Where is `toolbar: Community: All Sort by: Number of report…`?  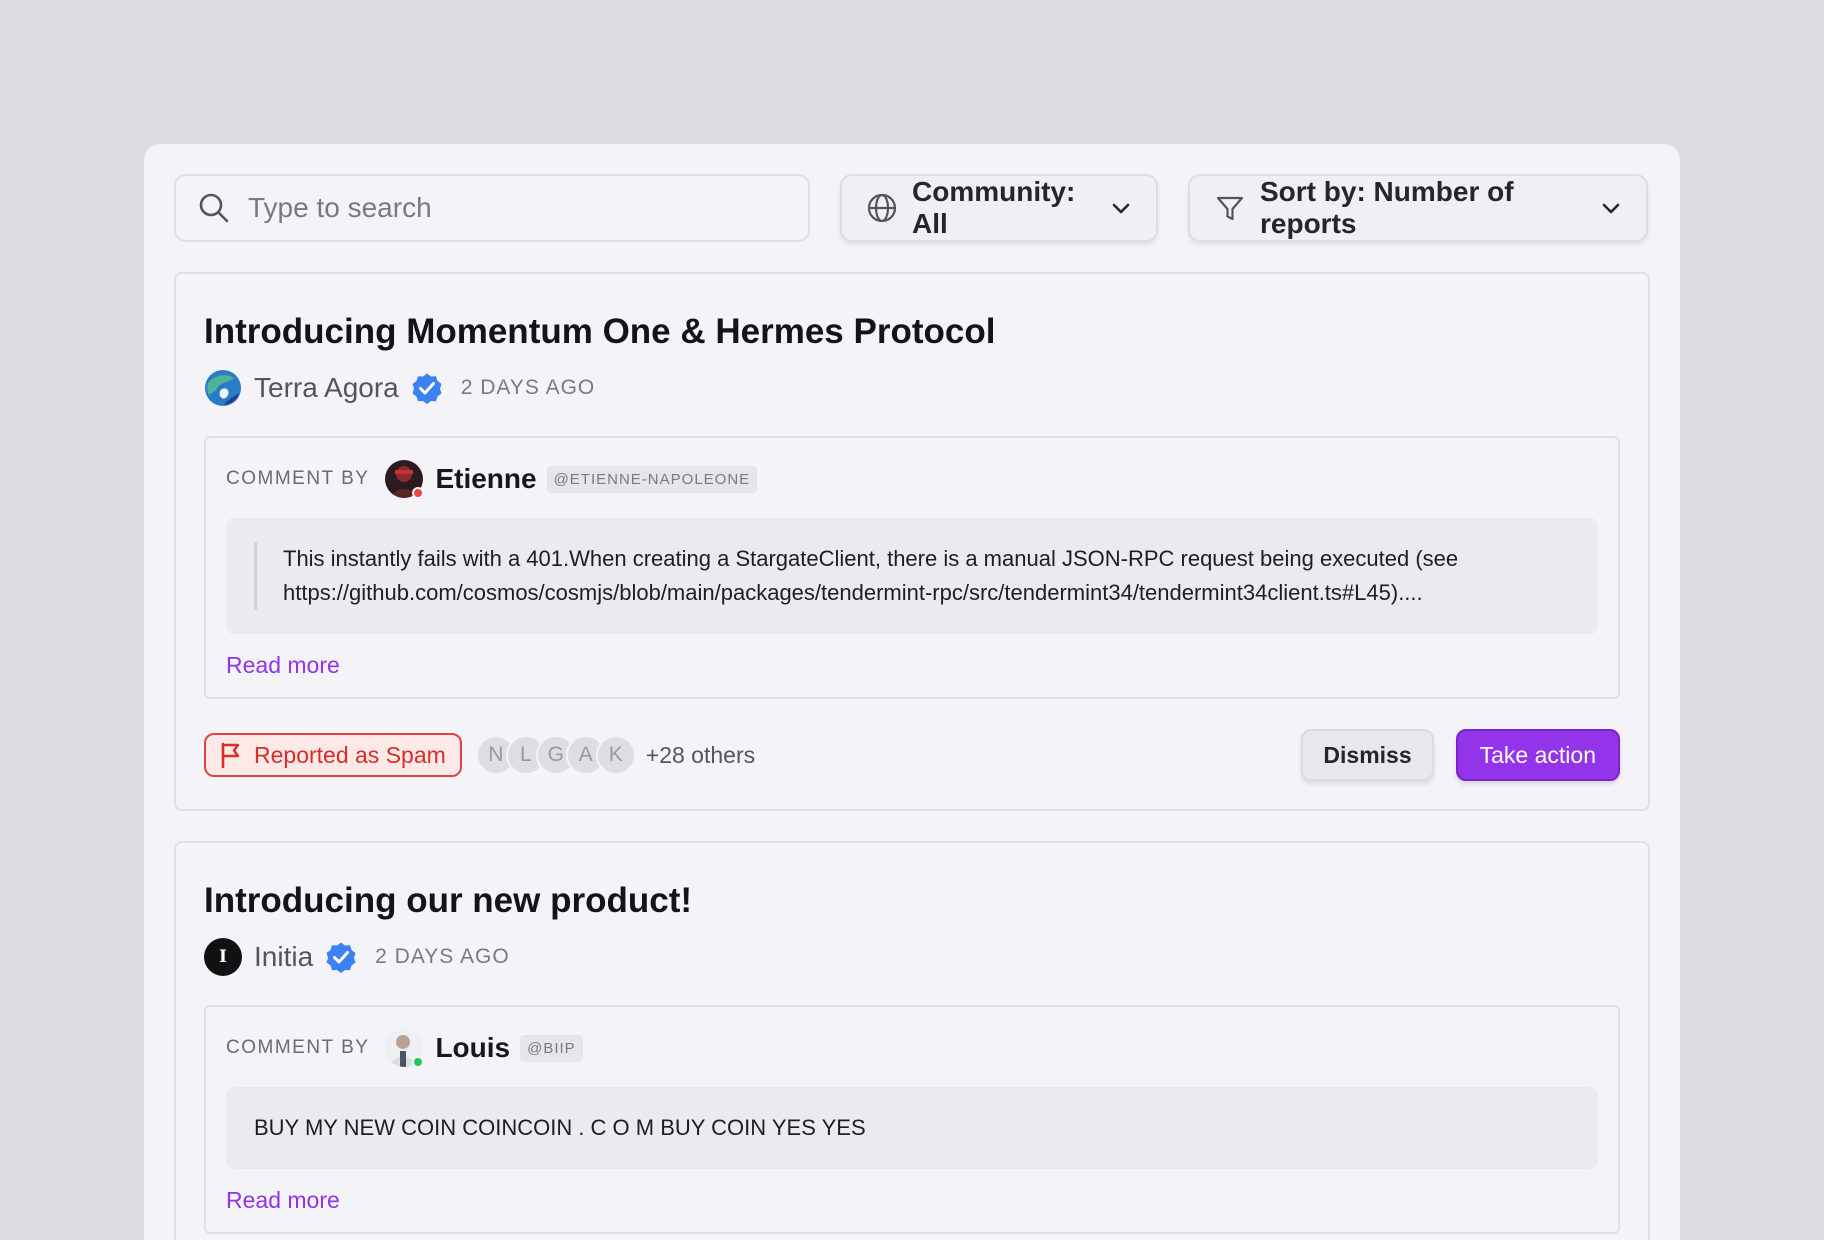 toolbar: Community: All Sort by: Number of report… is located at coordinates (912, 208).